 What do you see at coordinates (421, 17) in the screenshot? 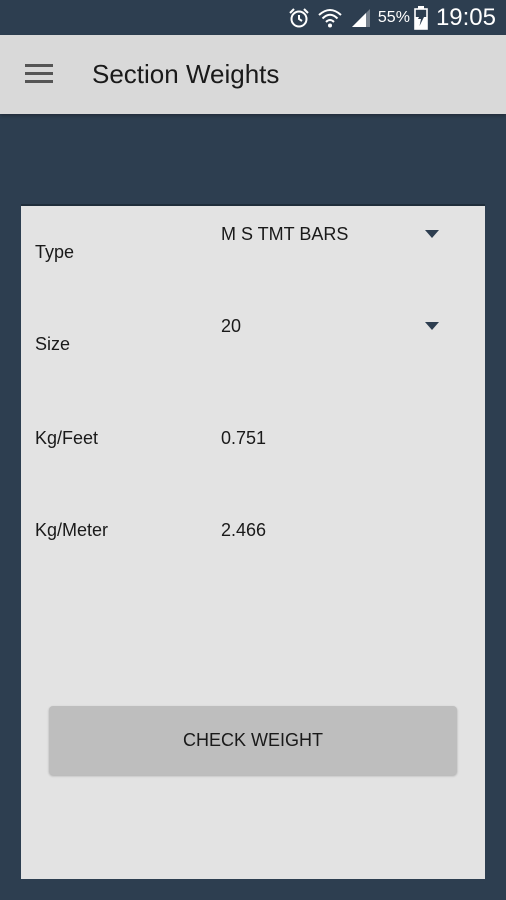
I see `battery-charging-icon` at bounding box center [421, 17].